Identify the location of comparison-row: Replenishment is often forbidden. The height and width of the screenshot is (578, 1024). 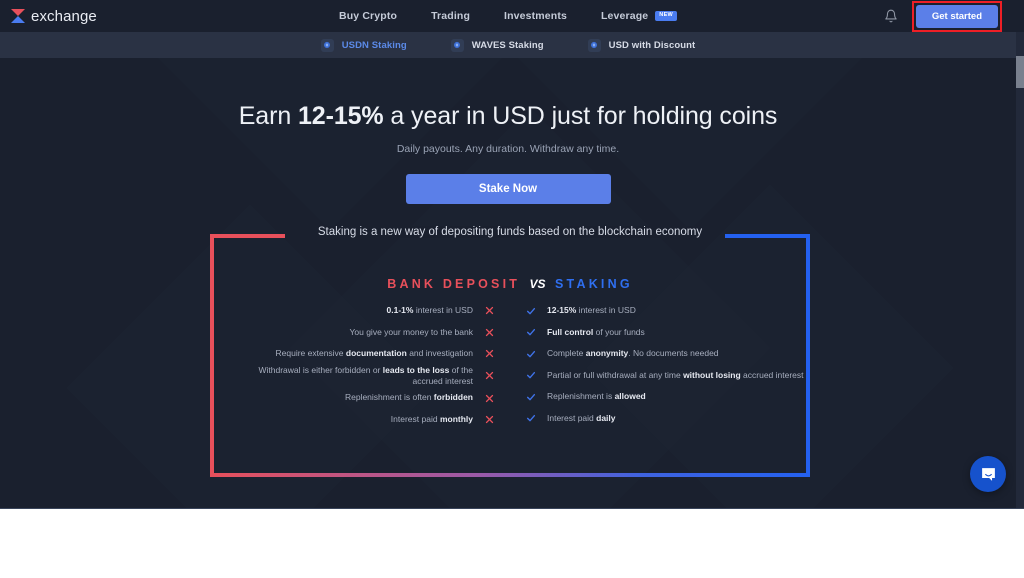
(353, 398).